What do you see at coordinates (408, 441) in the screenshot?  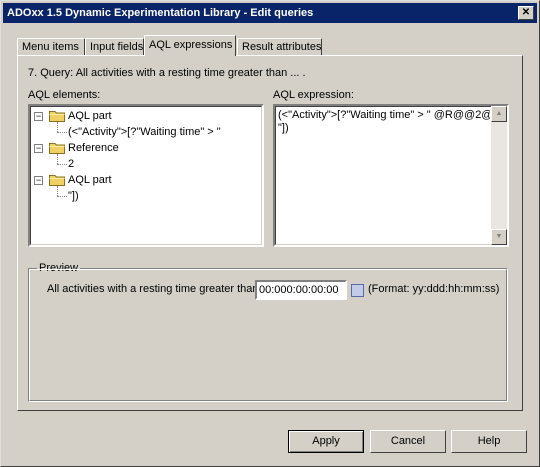 I see `cancel-button: Cancel` at bounding box center [408, 441].